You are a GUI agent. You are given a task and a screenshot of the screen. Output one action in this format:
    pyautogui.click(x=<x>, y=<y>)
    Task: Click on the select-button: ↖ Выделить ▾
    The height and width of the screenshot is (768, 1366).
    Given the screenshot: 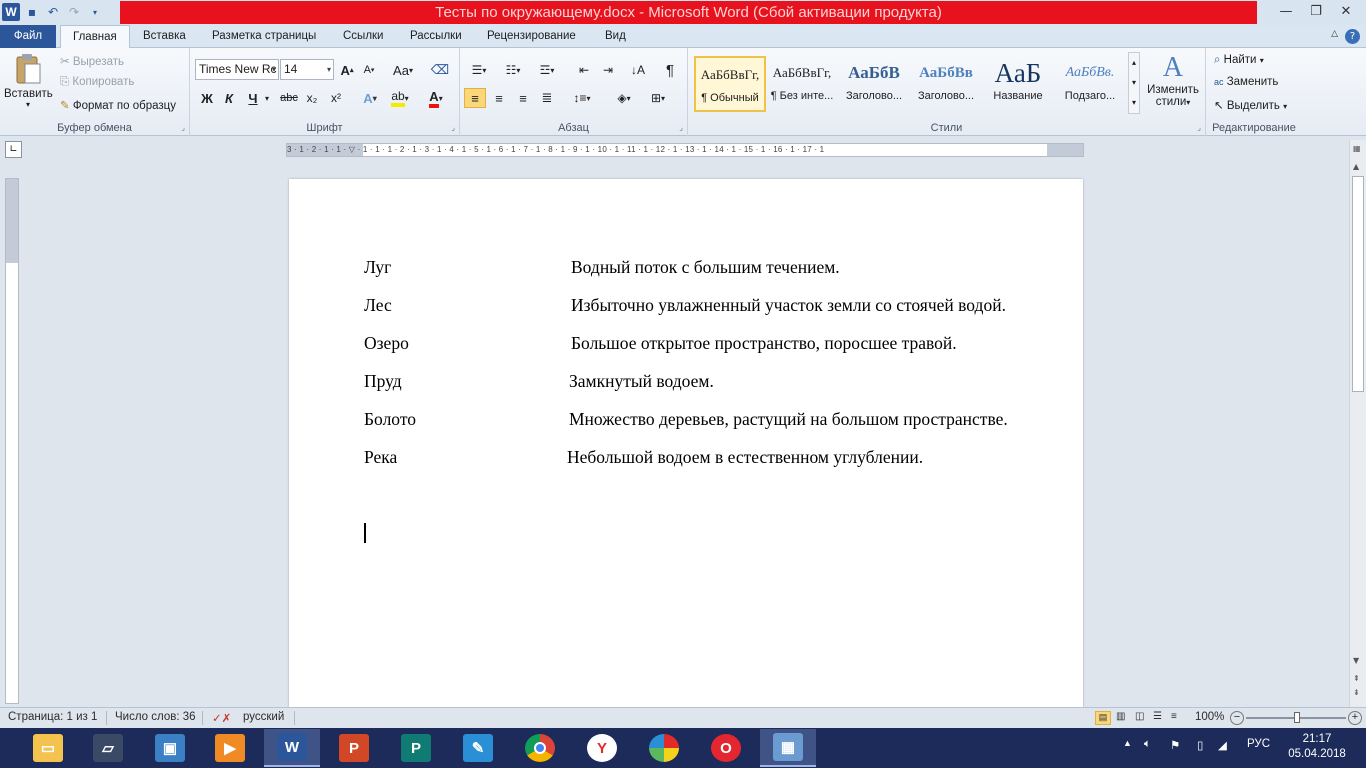 What is the action you would take?
    pyautogui.click(x=1250, y=105)
    